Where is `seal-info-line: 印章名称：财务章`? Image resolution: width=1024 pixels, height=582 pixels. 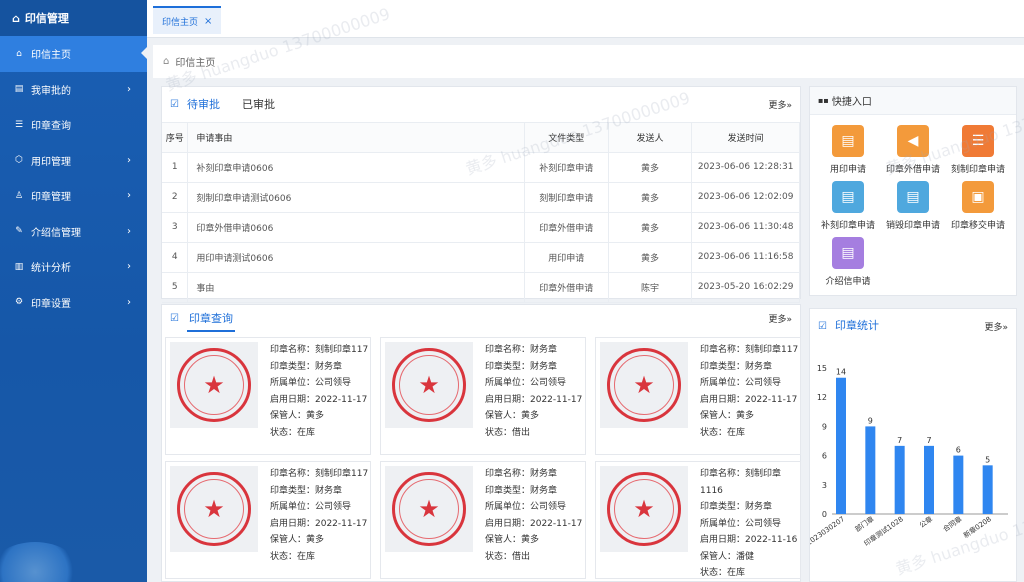 seal-info-line: 印章名称：财务章 is located at coordinates (521, 350).